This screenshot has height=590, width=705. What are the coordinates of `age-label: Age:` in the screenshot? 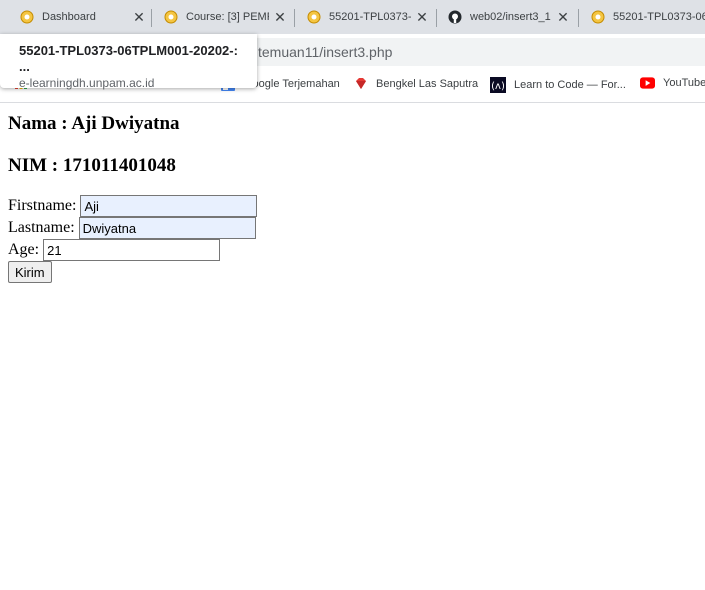 It's located at (24, 249).